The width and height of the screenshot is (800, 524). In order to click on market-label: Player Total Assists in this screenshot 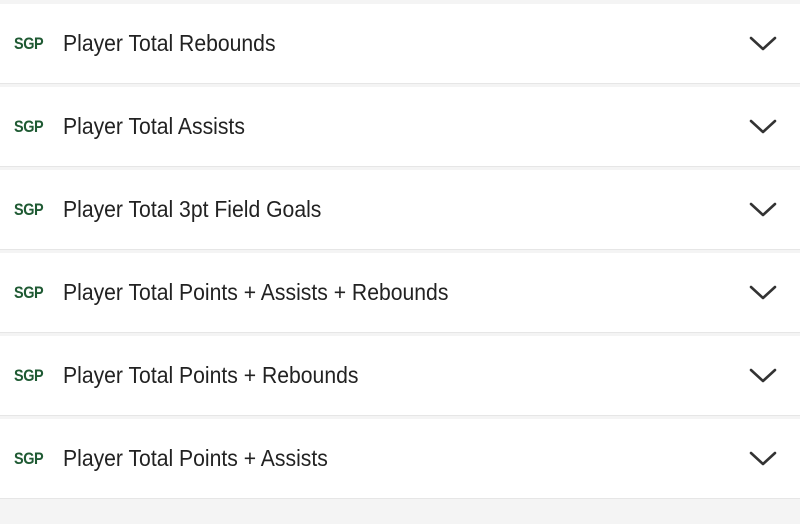, I will do `click(154, 126)`.